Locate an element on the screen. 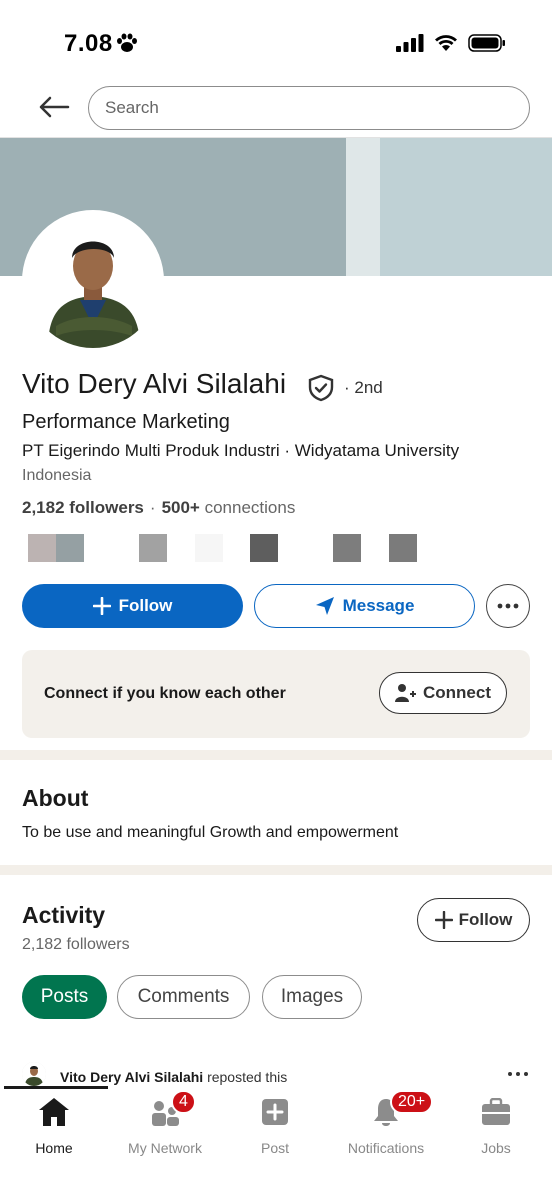 The width and height of the screenshot is (552, 1200). profile-photo is located at coordinates (93, 281).